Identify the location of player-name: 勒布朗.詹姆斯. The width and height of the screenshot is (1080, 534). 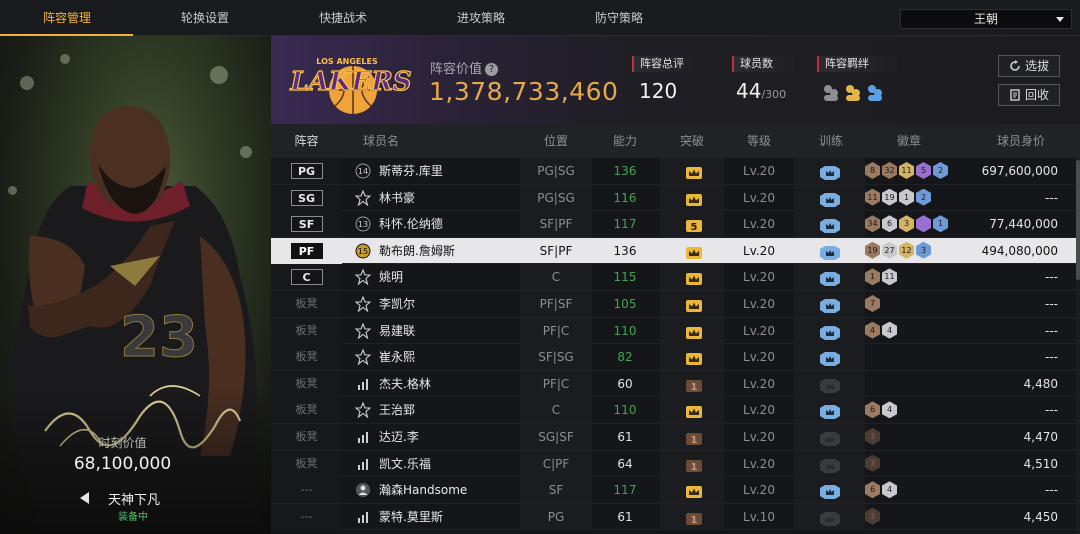
(417, 251).